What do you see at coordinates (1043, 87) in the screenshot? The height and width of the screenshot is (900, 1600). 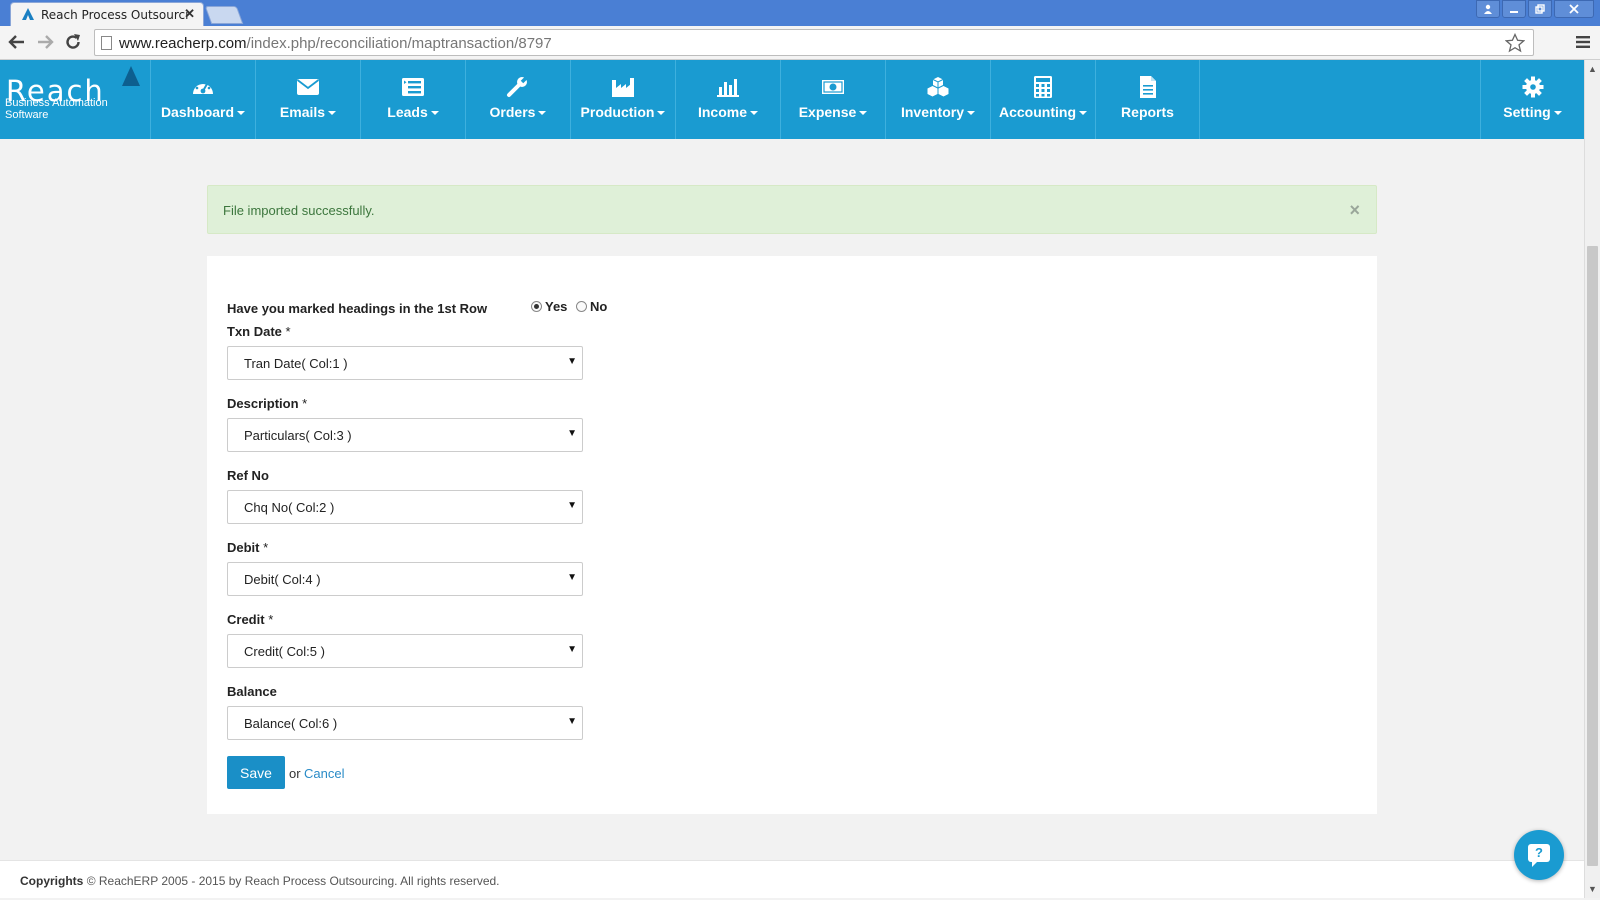 I see `calculator-icon` at bounding box center [1043, 87].